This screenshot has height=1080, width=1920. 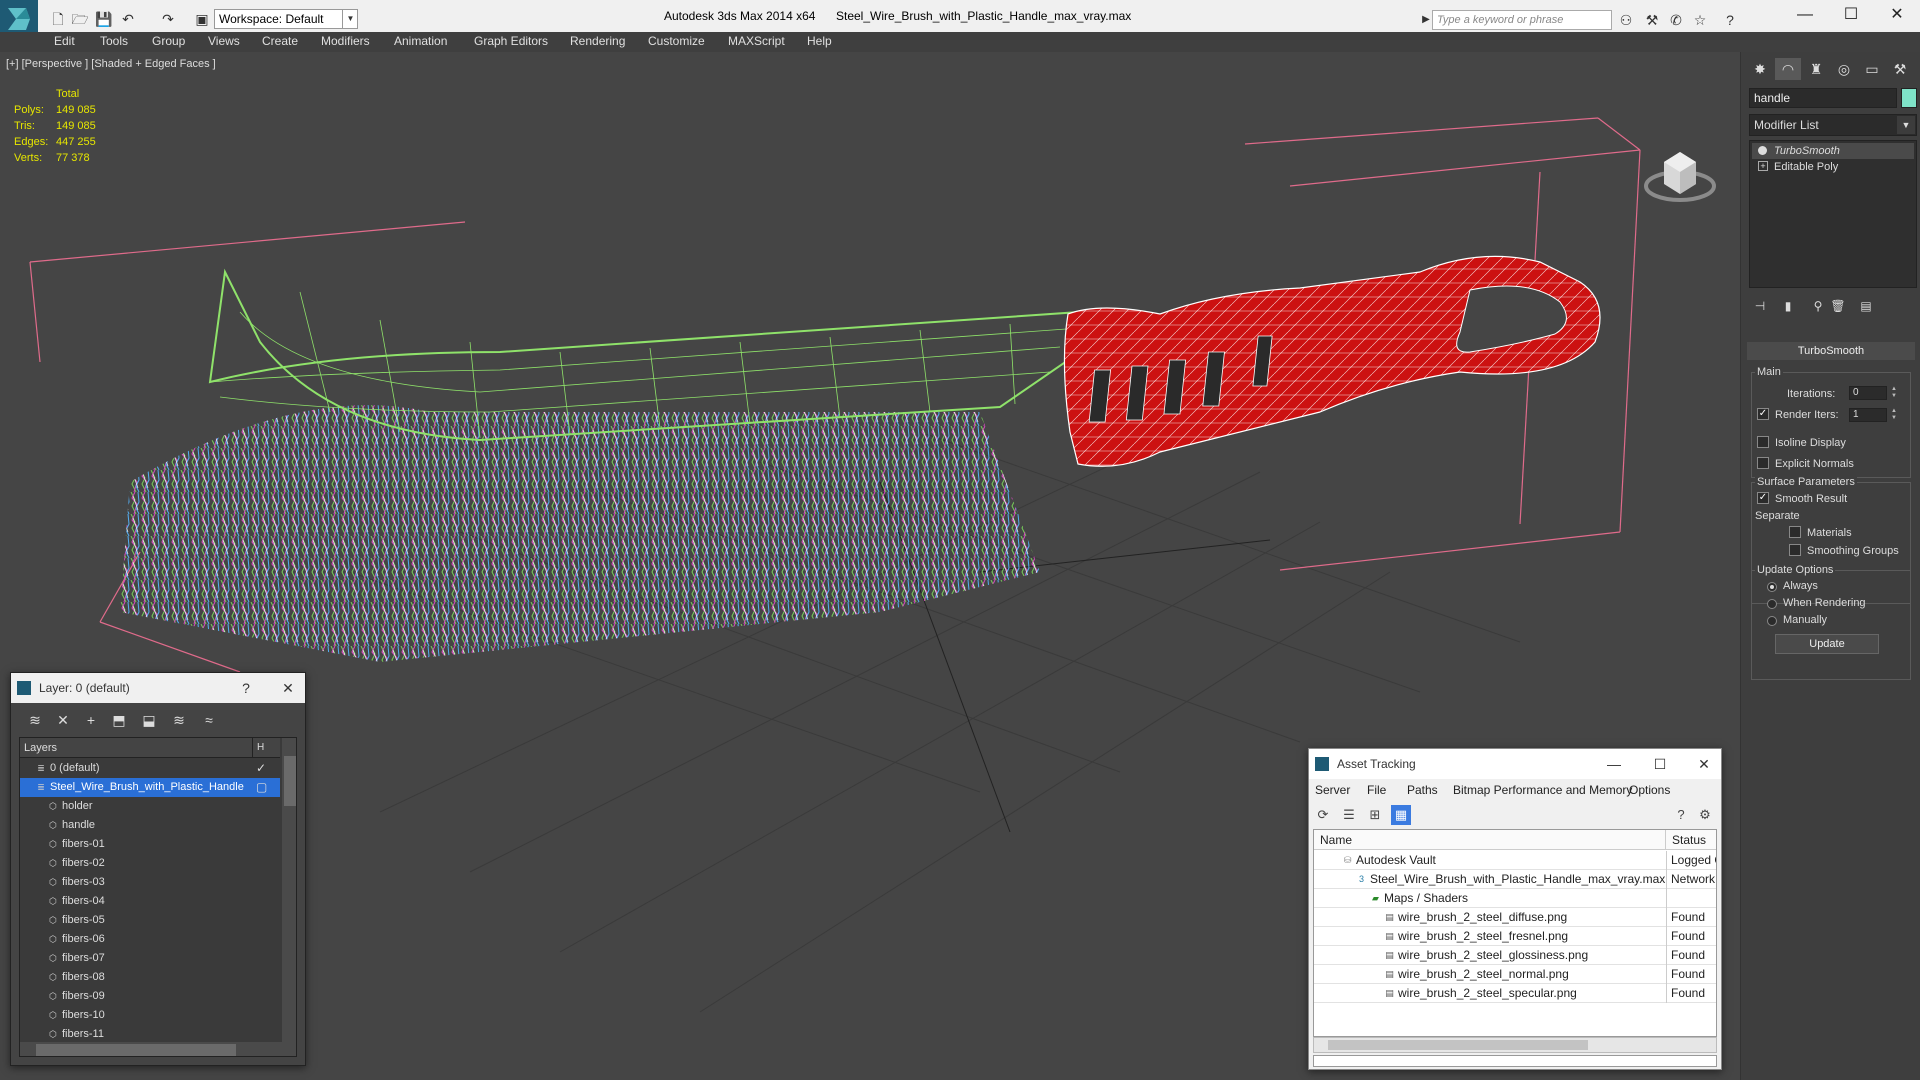 What do you see at coordinates (150, 825) in the screenshot?
I see `layer-row: ⬡ handle` at bounding box center [150, 825].